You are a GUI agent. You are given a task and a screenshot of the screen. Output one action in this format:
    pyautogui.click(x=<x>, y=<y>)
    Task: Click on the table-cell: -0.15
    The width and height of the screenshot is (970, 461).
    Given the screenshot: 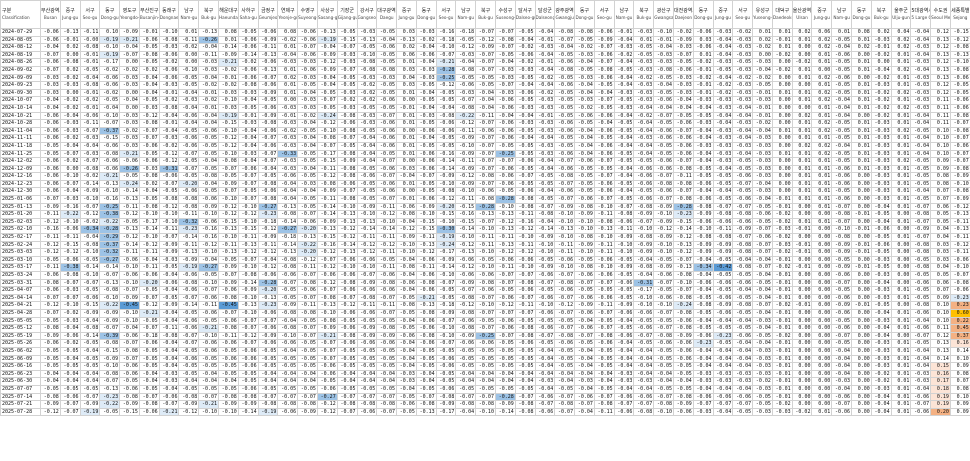 What is the action you would take?
    pyautogui.click(x=228, y=123)
    